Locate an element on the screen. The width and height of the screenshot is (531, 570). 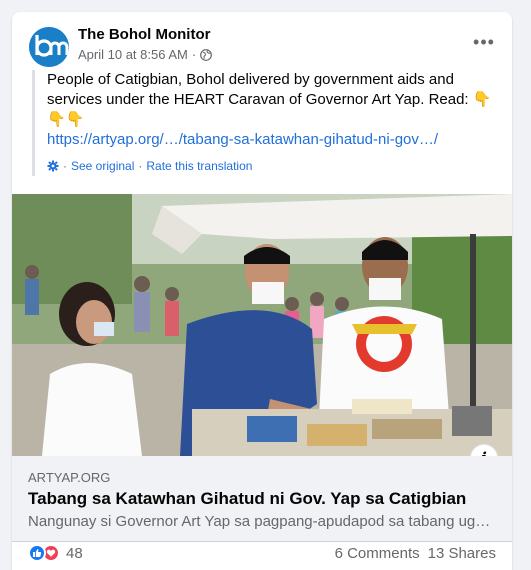
more-options-button: ••• is located at coordinates (484, 42).